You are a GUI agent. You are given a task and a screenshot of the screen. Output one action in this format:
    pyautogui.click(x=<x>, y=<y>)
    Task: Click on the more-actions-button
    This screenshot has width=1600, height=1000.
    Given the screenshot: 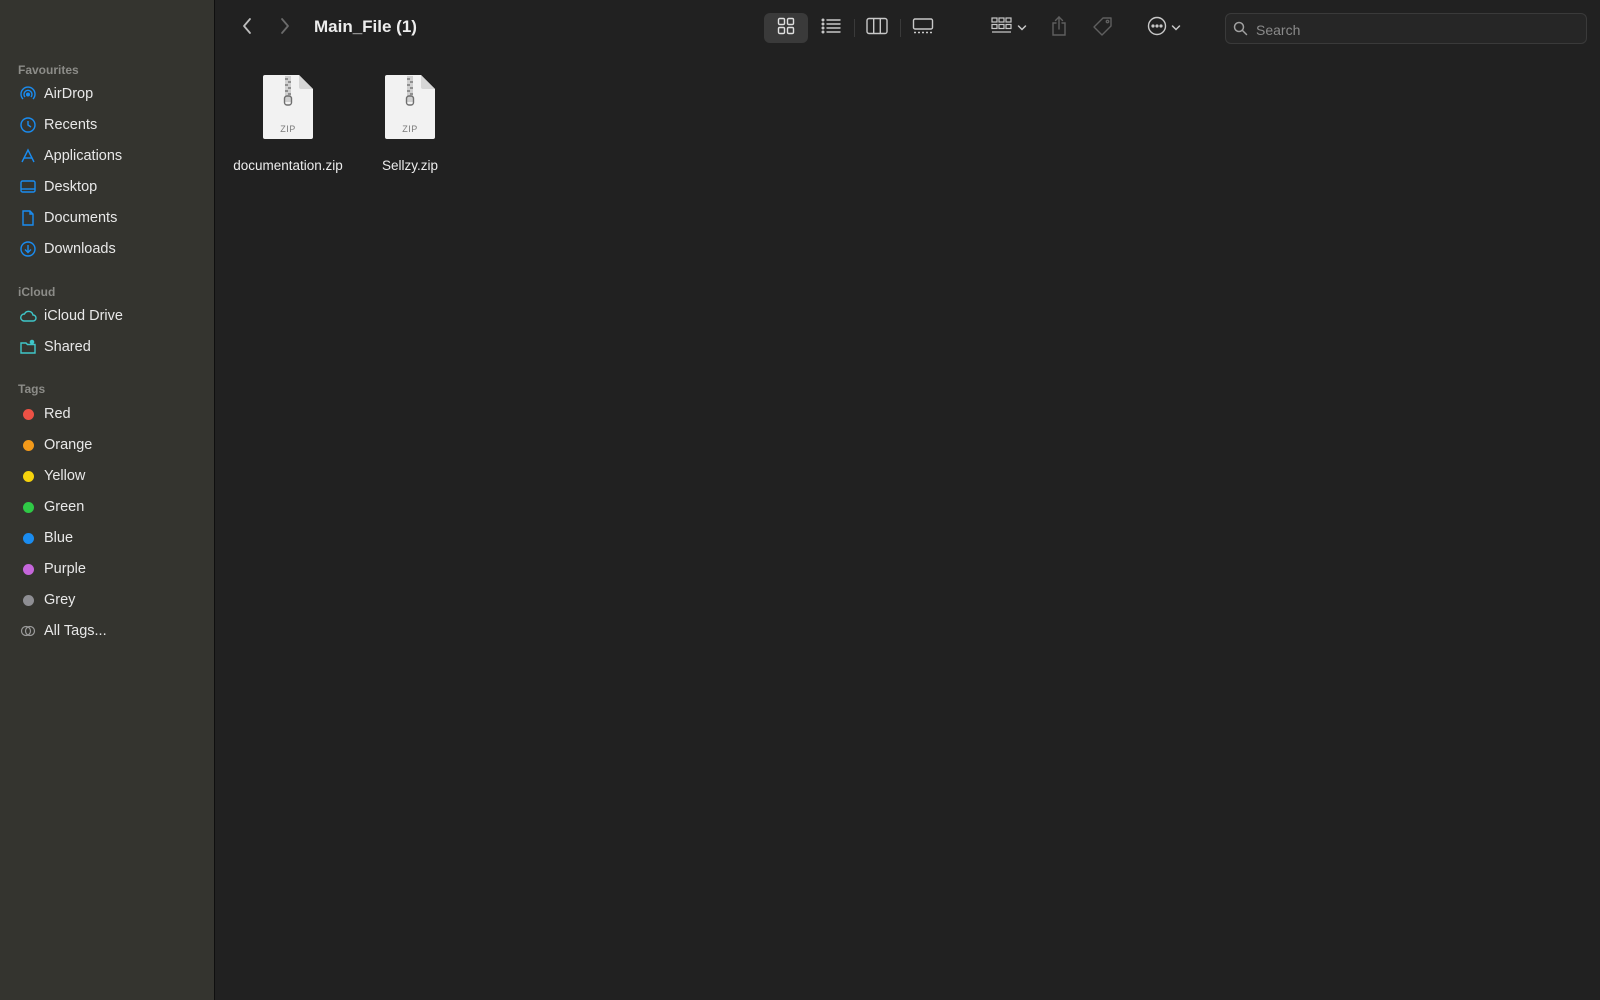 What is the action you would take?
    pyautogui.click(x=1164, y=28)
    